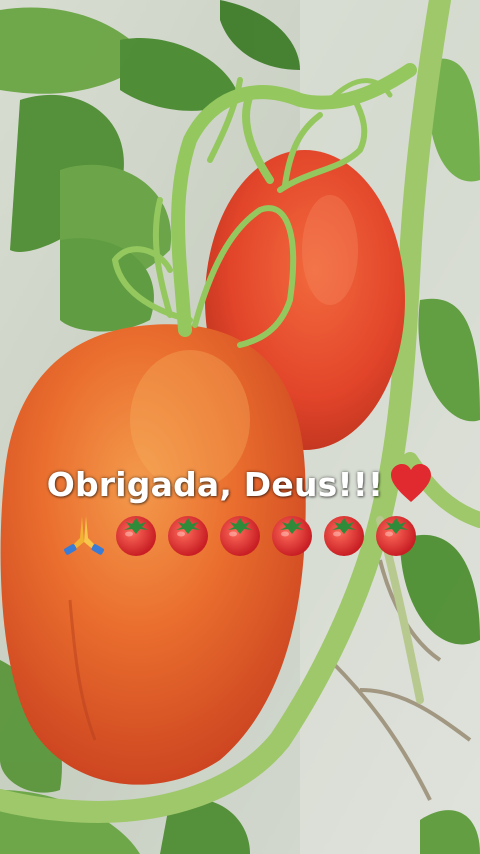 Image resolution: width=480 pixels, height=854 pixels. What do you see at coordinates (411, 483) in the screenshot?
I see `red-heart-icon` at bounding box center [411, 483].